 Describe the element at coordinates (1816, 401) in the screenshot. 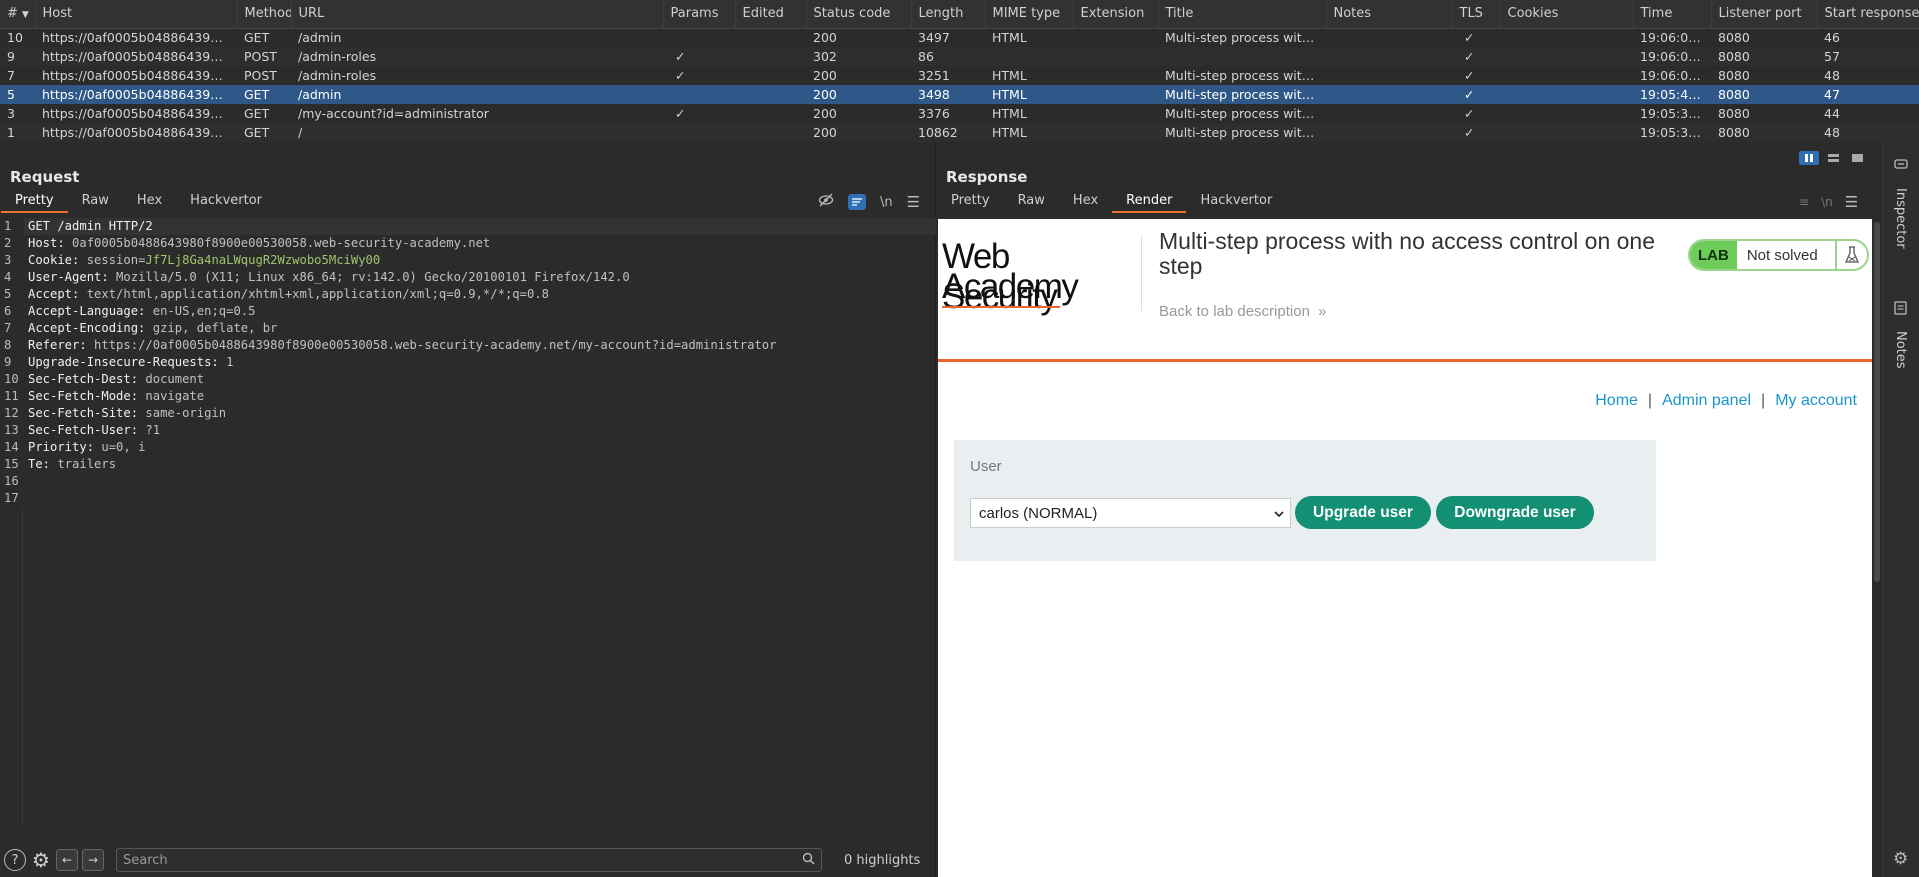

I see `nav-my-account-link: My account` at that location.